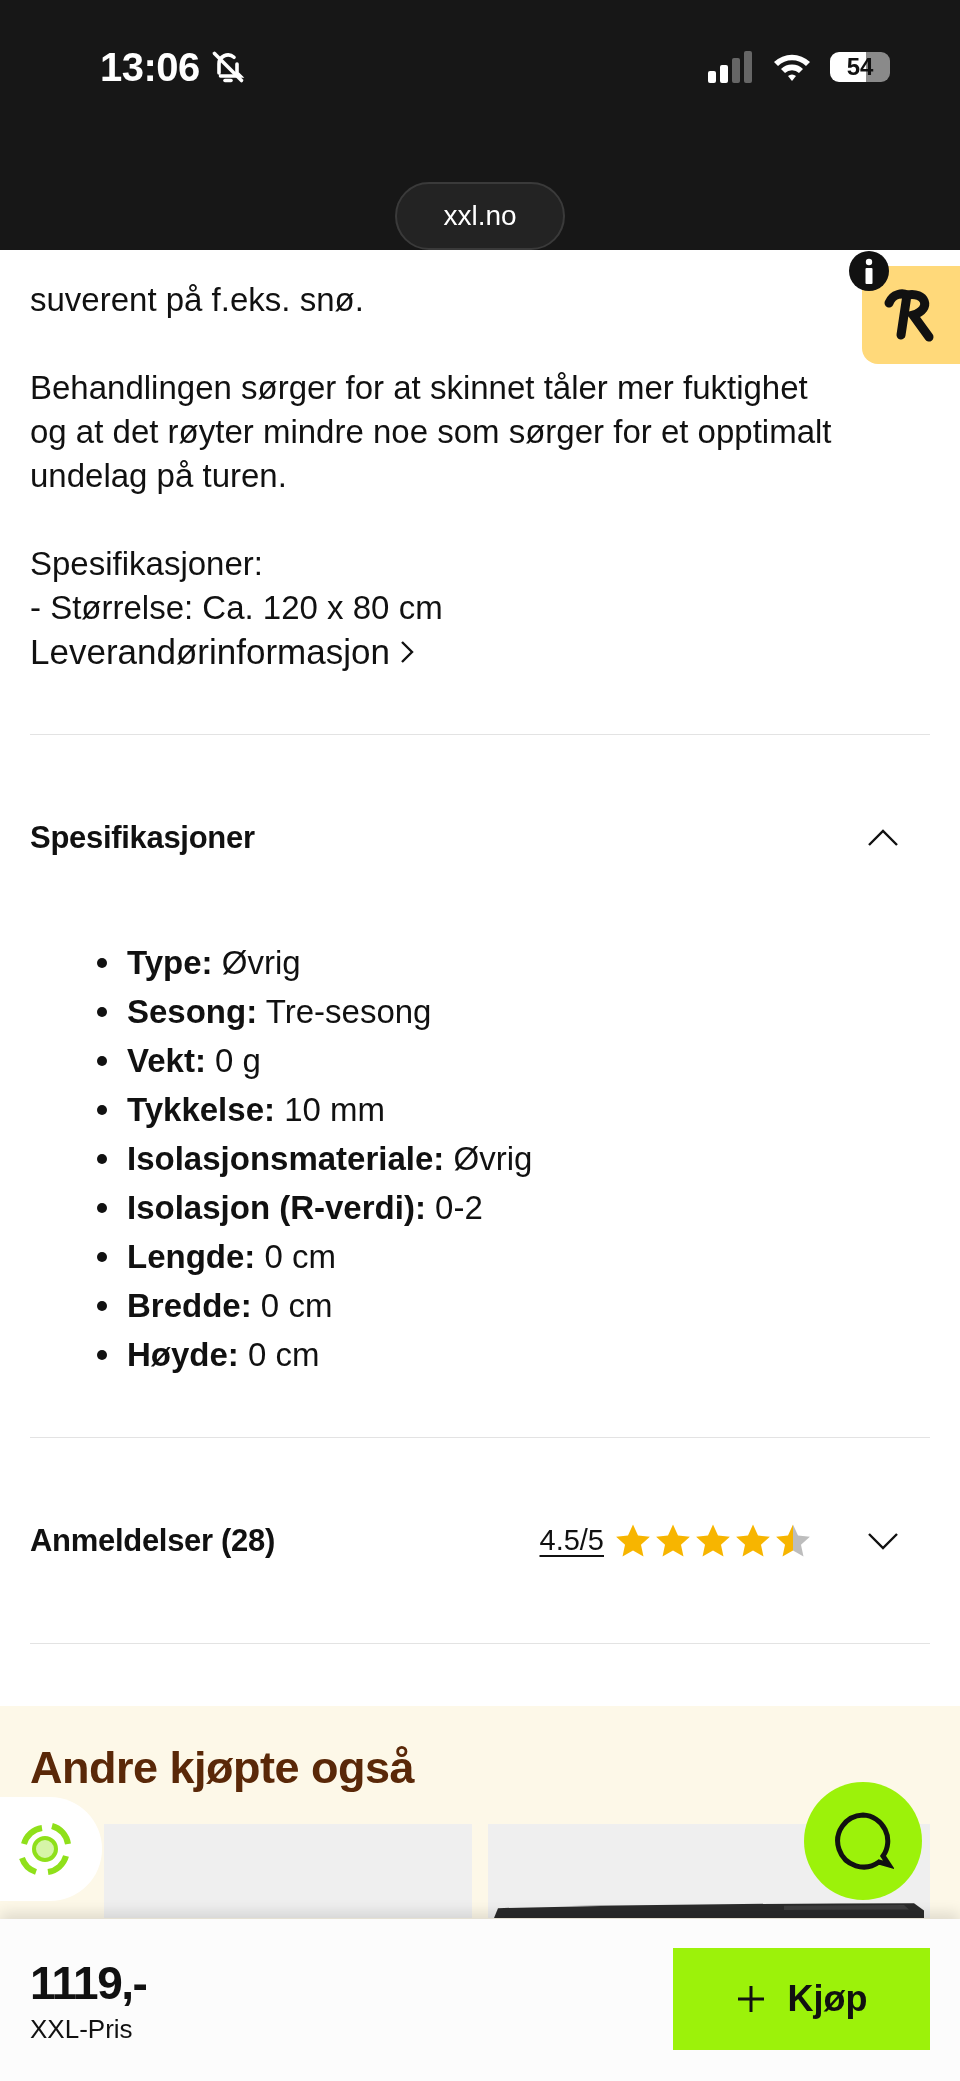 This screenshot has height=2081, width=960. Describe the element at coordinates (82, 2029) in the screenshot. I see `price-label: XXL-Pris` at that location.